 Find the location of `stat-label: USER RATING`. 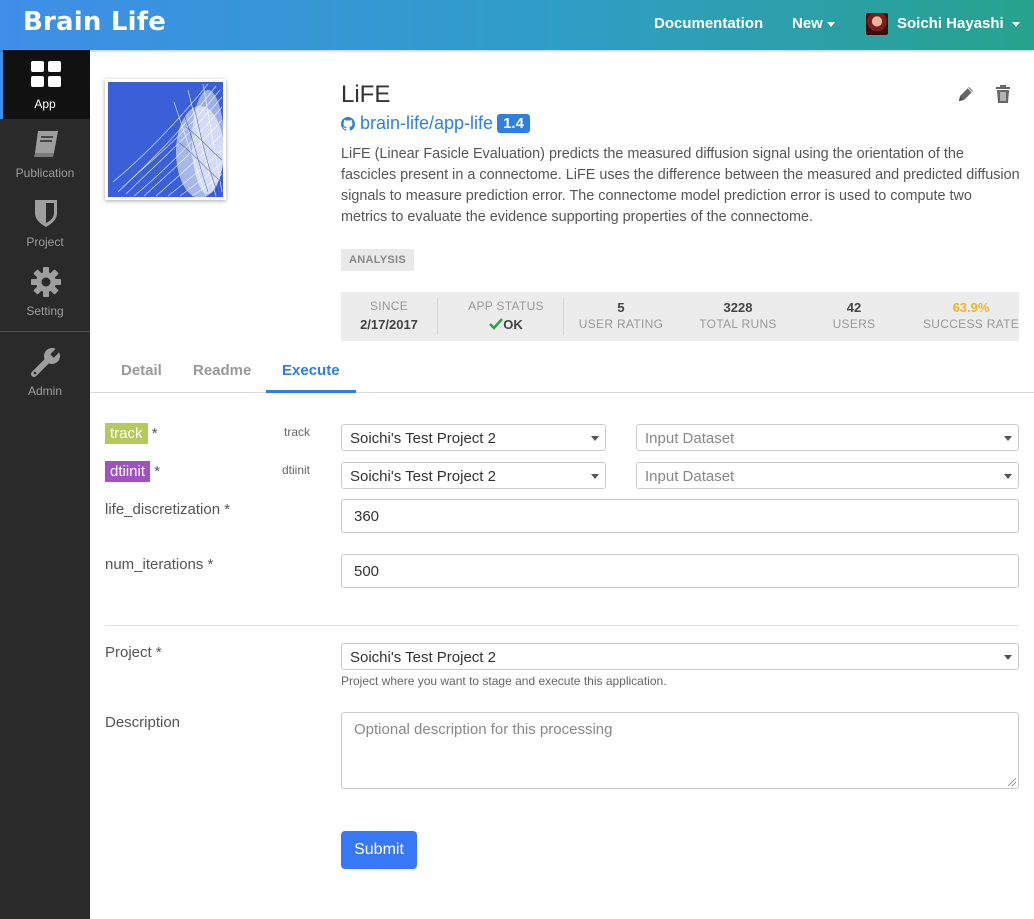

stat-label: USER RATING is located at coordinates (621, 324).